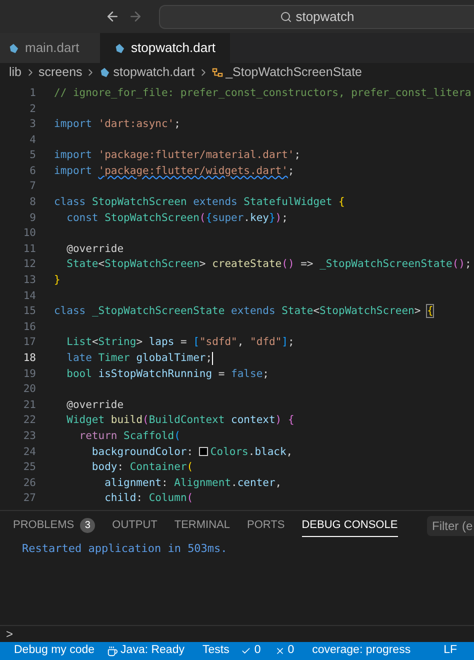 This screenshot has height=660, width=474. I want to click on code-line: Widget build(BuildContext context) {, so click(180, 420).